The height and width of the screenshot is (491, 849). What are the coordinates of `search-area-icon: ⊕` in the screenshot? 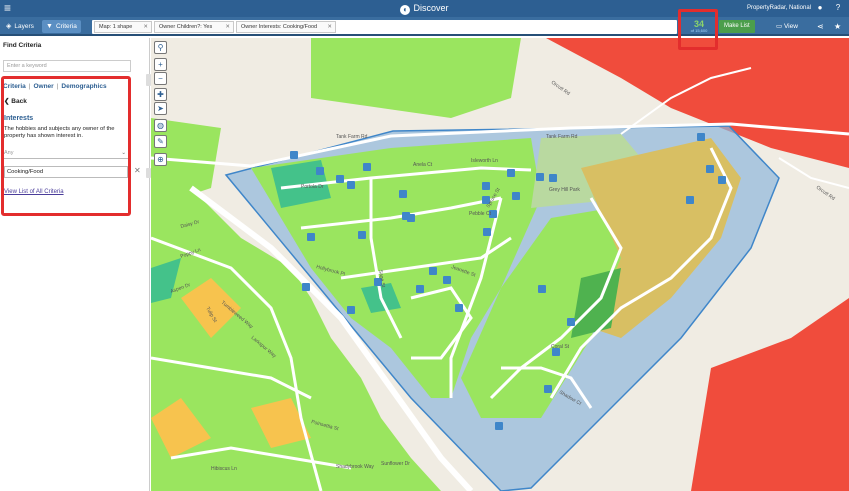 It's located at (160, 159).